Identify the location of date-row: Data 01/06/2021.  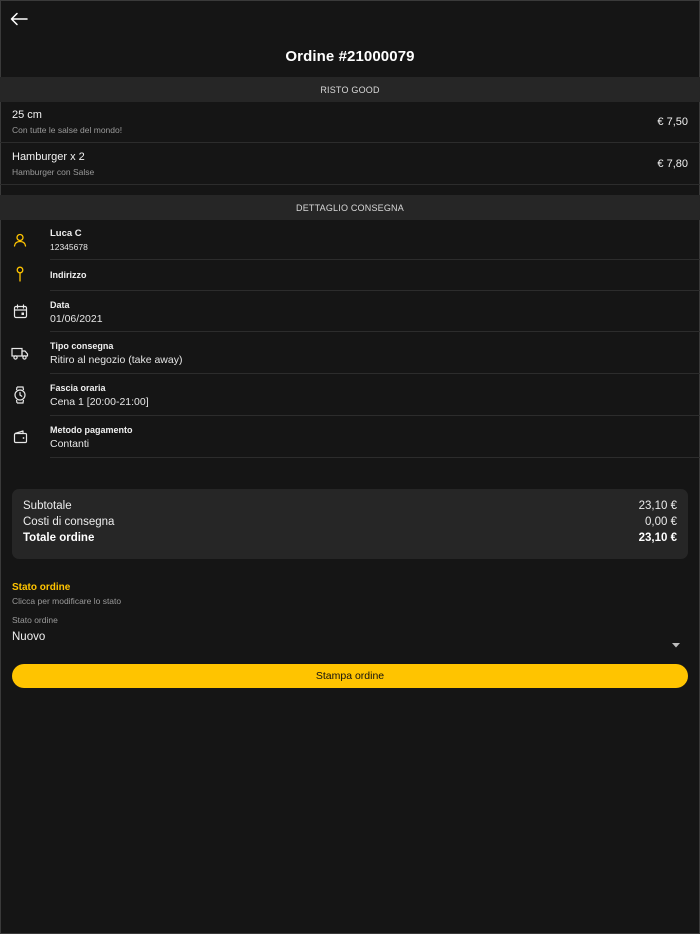
(350, 311).